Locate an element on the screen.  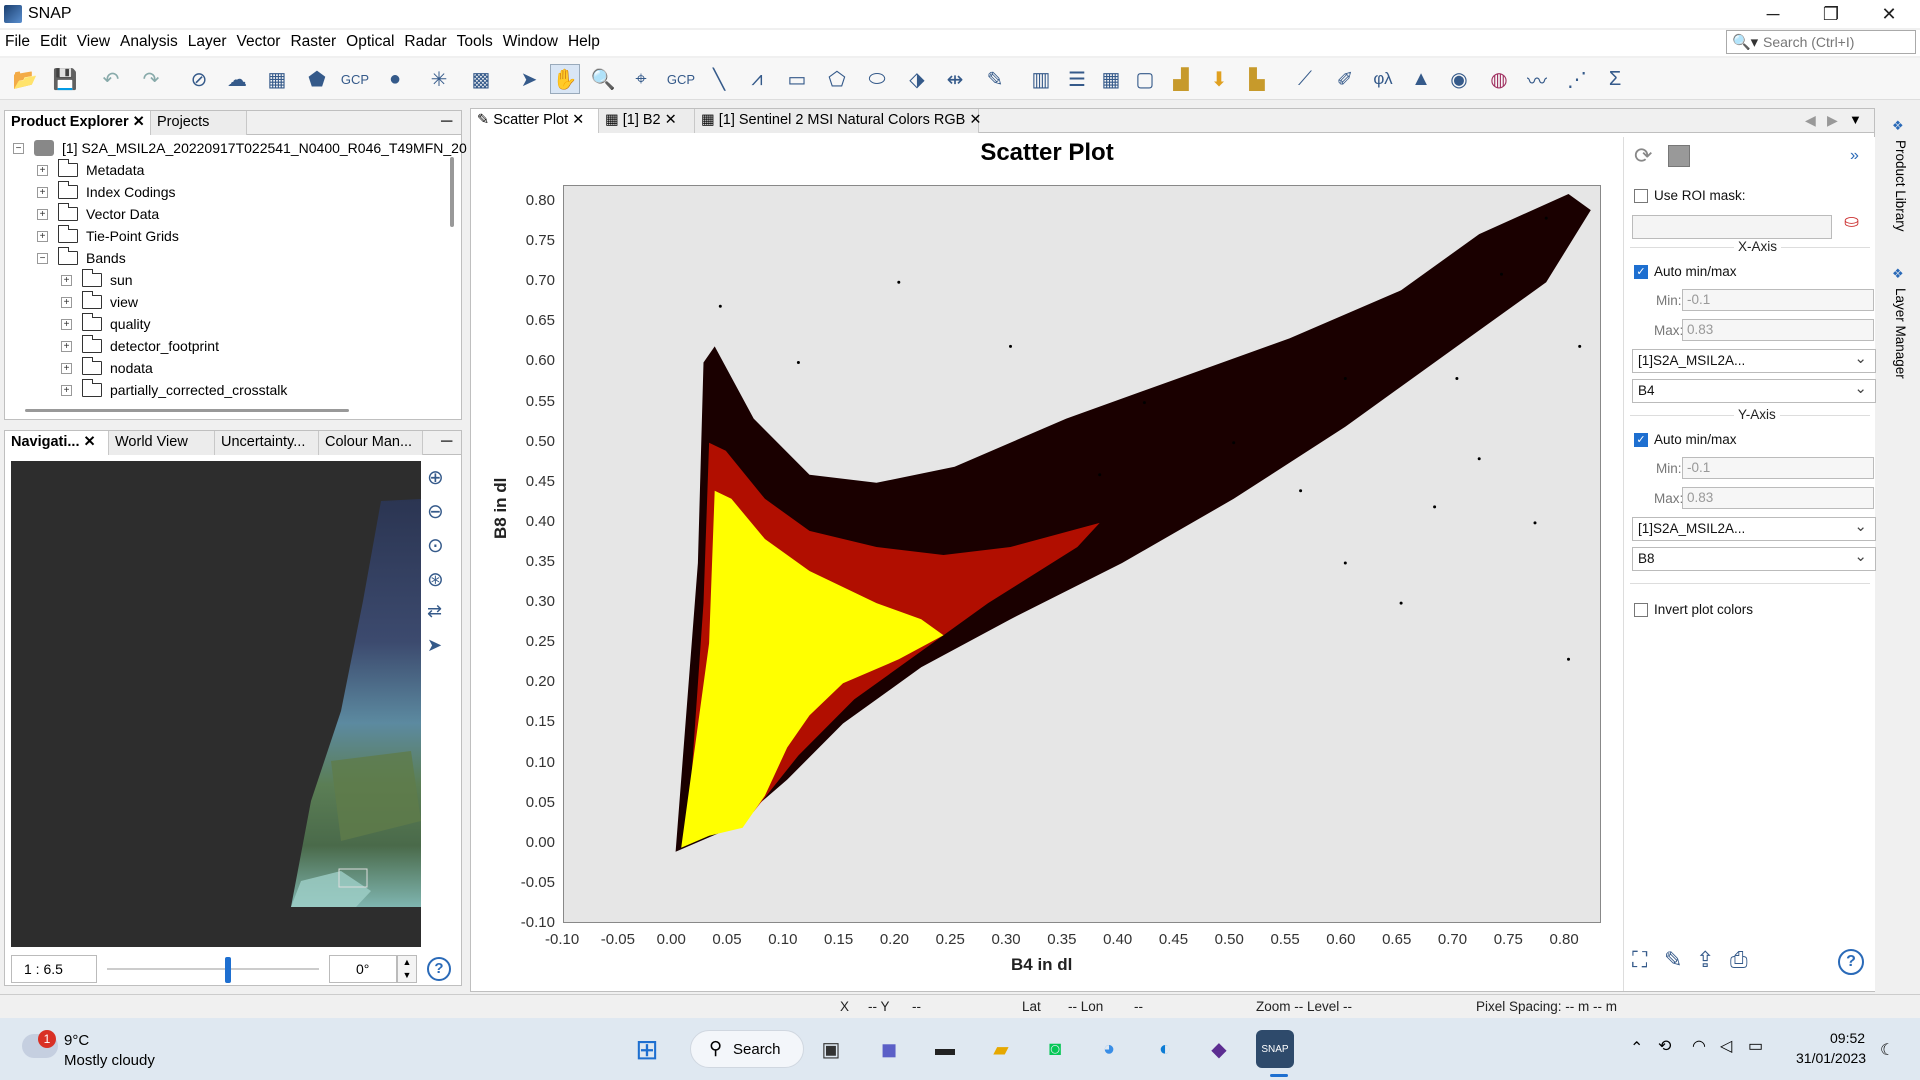
navigation-preview is located at coordinates (216, 704).